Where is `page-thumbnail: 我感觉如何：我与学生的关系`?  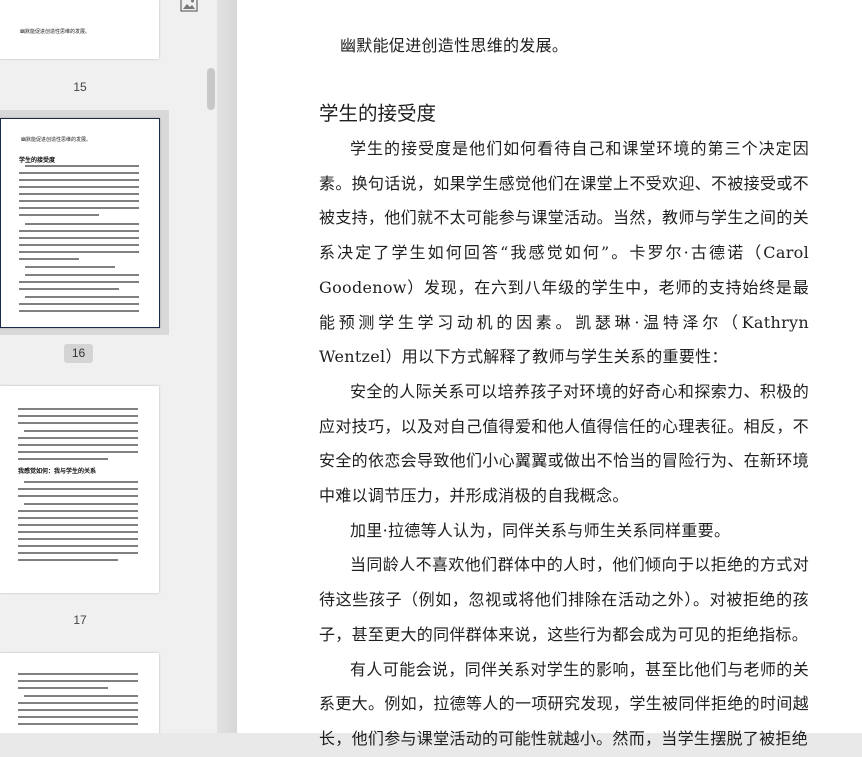
page-thumbnail: 我感觉如何：我与学生的关系 is located at coordinates (79, 489).